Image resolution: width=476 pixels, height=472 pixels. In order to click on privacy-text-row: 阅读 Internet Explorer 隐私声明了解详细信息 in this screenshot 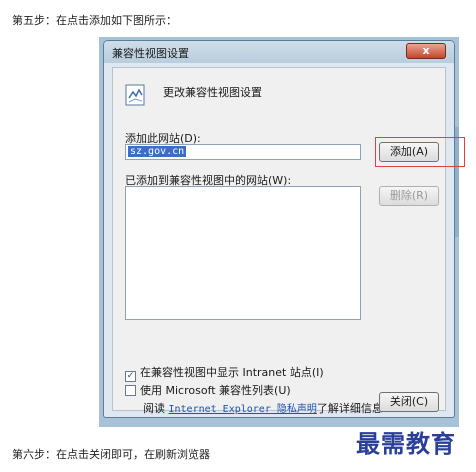, I will do `click(263, 408)`.